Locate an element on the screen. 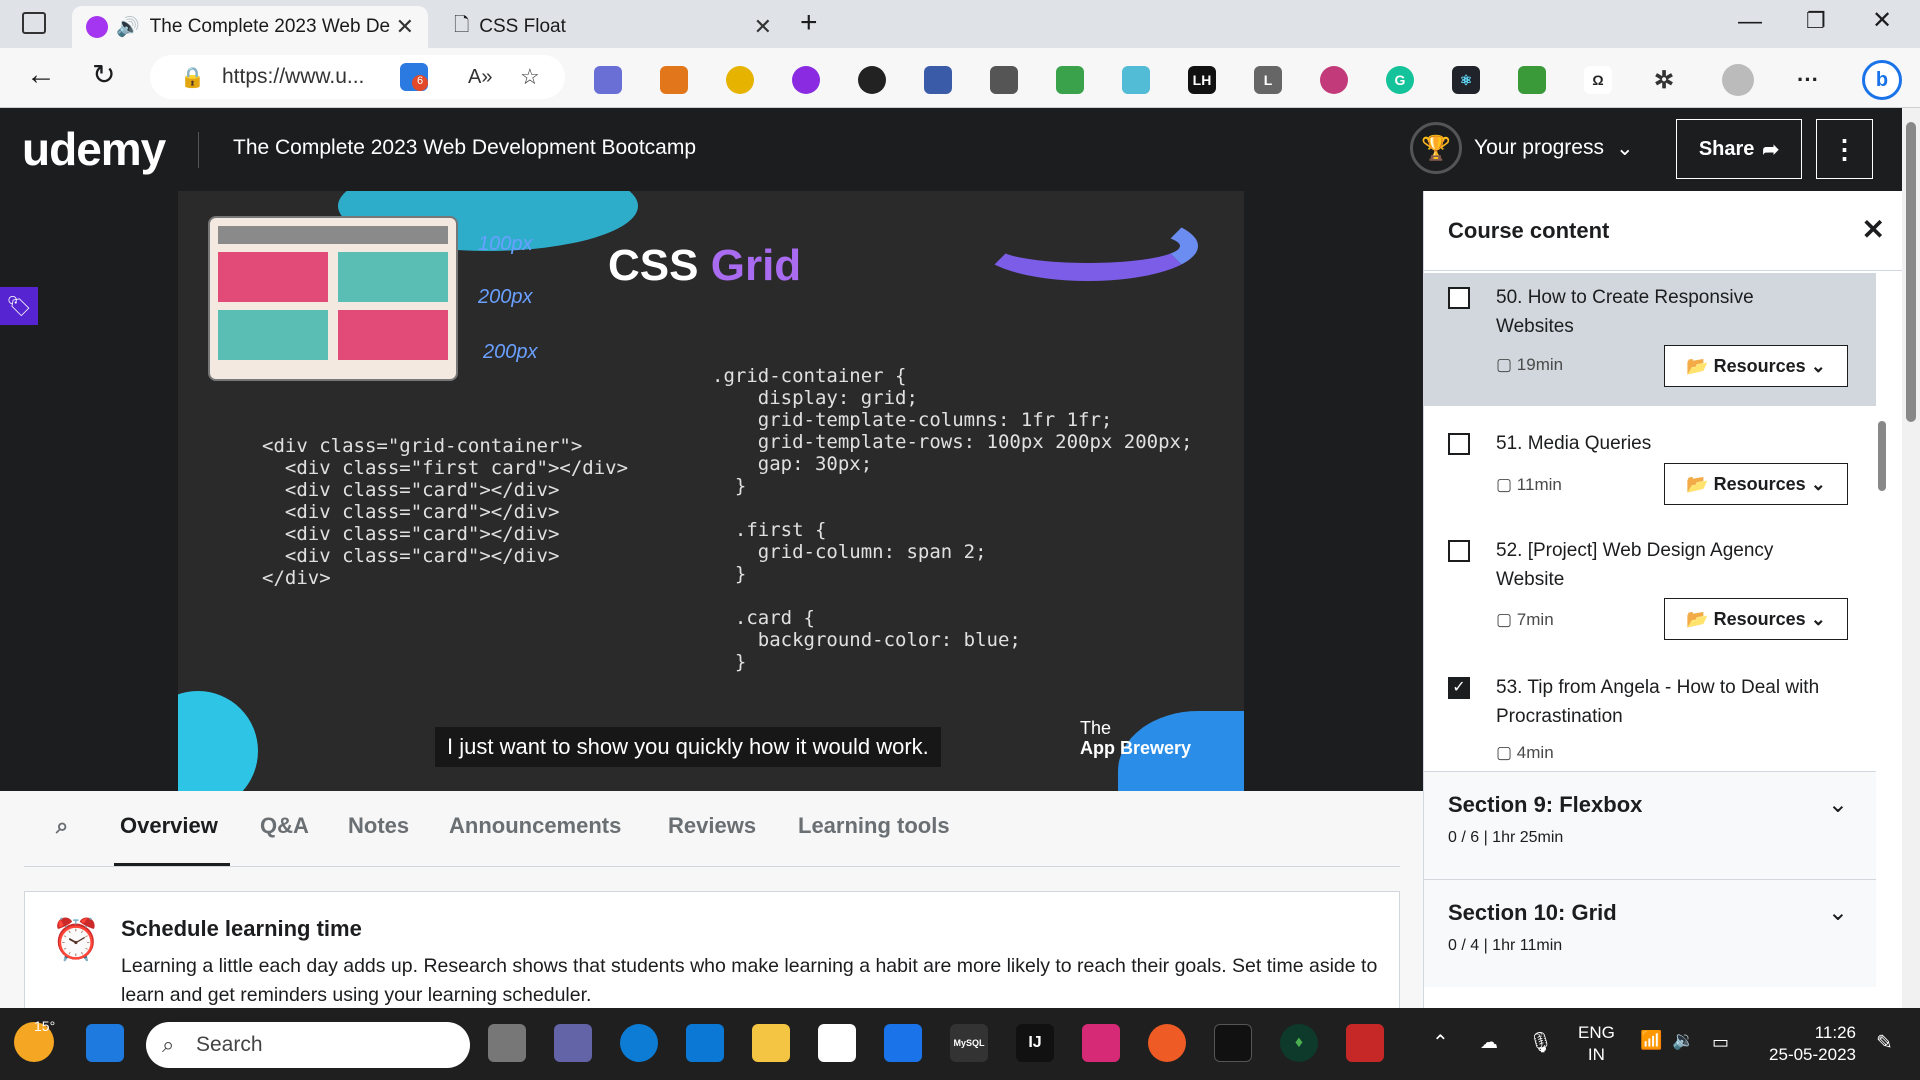  extensions-icon: ✲ is located at coordinates (1664, 80).